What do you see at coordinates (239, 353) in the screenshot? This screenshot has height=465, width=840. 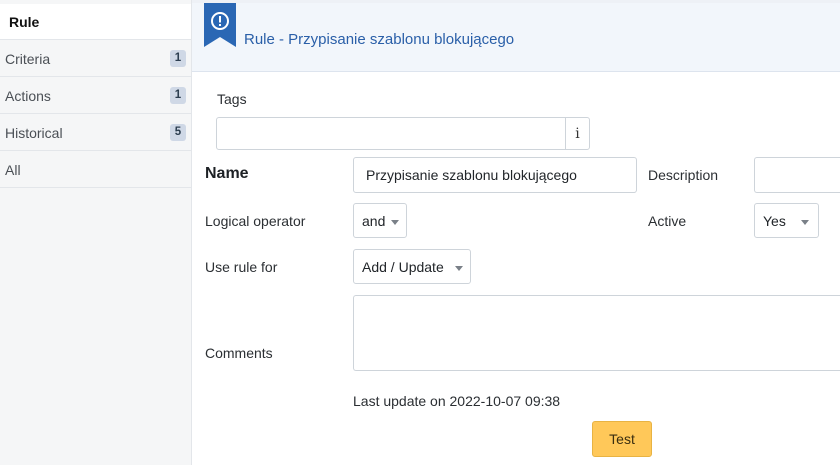 I see `comments-label: Comments` at bounding box center [239, 353].